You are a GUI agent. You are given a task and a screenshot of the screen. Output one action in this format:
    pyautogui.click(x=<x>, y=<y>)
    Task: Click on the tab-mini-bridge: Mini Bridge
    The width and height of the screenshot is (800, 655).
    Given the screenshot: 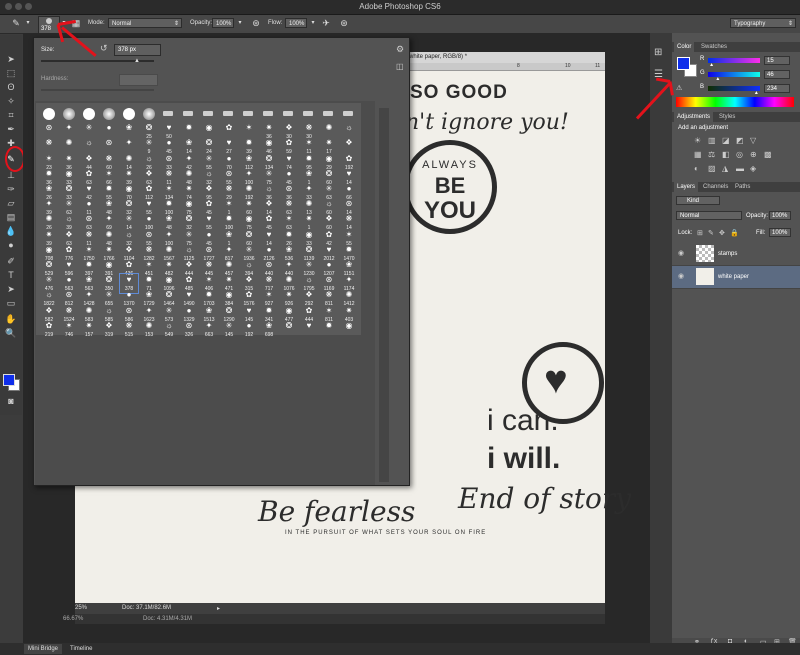 What is the action you would take?
    pyautogui.click(x=43, y=649)
    